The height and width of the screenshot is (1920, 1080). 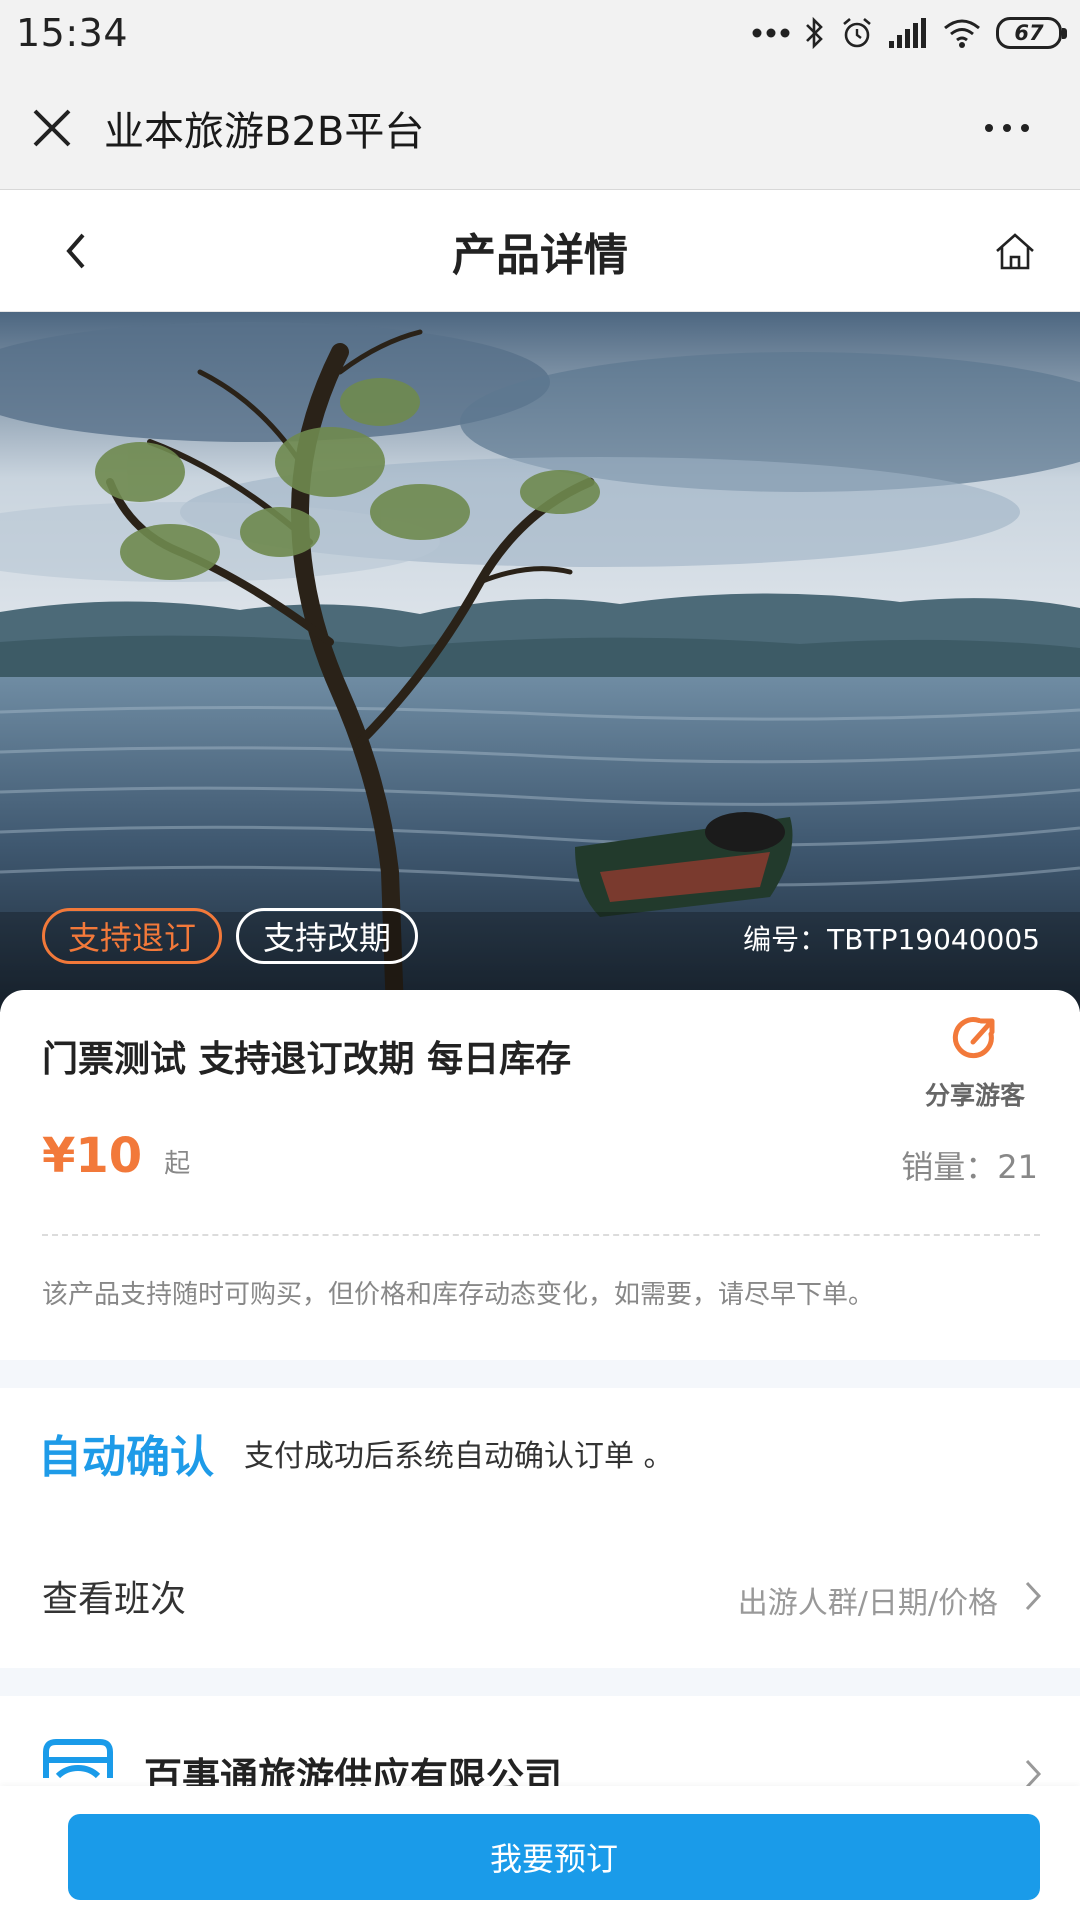 I want to click on view-schedule-label: 查看班次, so click(x=114, y=1599).